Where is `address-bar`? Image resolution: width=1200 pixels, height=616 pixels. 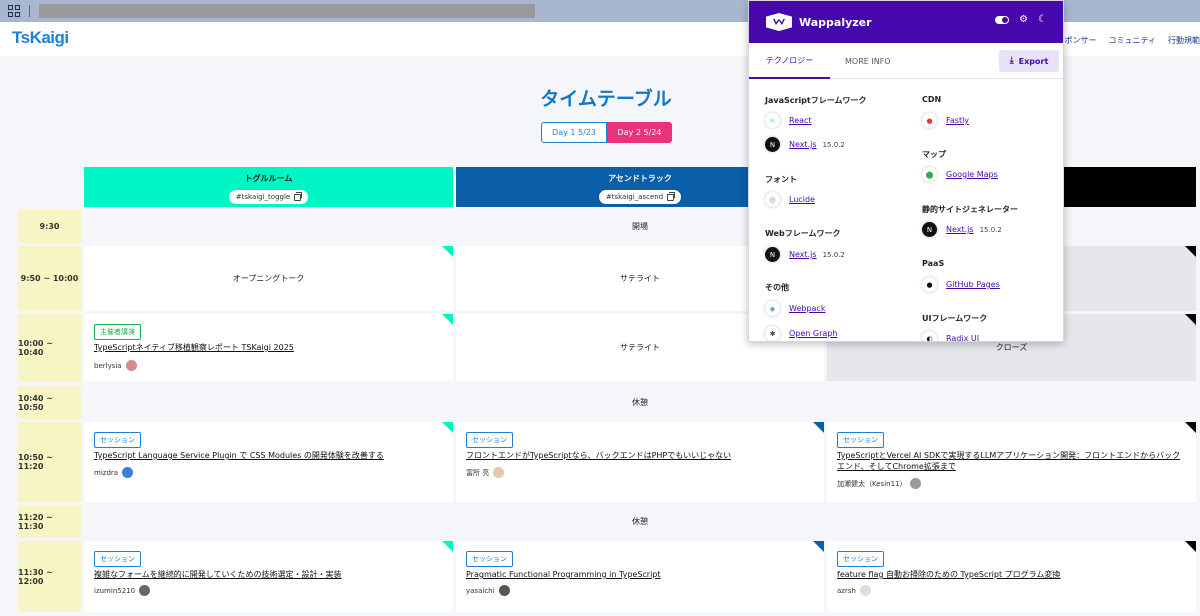
address-bar is located at coordinates (287, 11).